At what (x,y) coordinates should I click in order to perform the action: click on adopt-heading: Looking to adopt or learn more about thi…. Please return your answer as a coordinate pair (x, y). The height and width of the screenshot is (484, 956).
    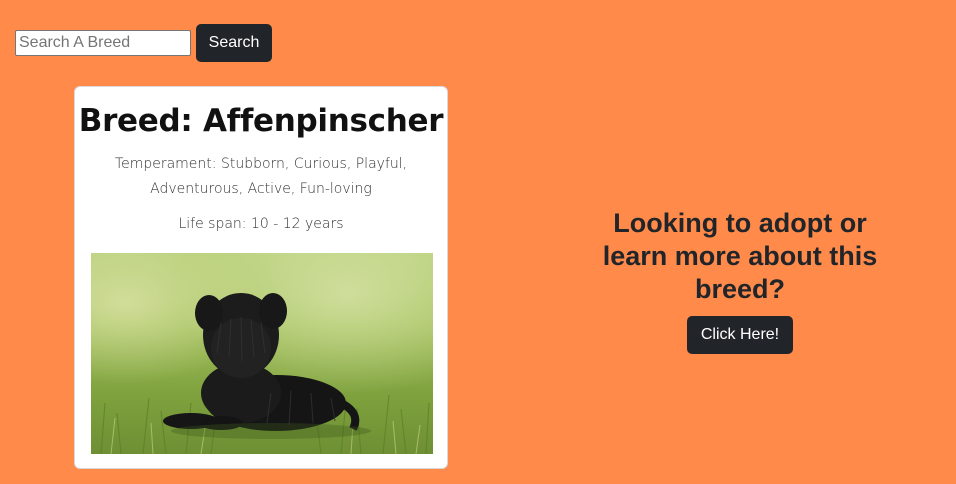
    Looking at the image, I should click on (740, 256).